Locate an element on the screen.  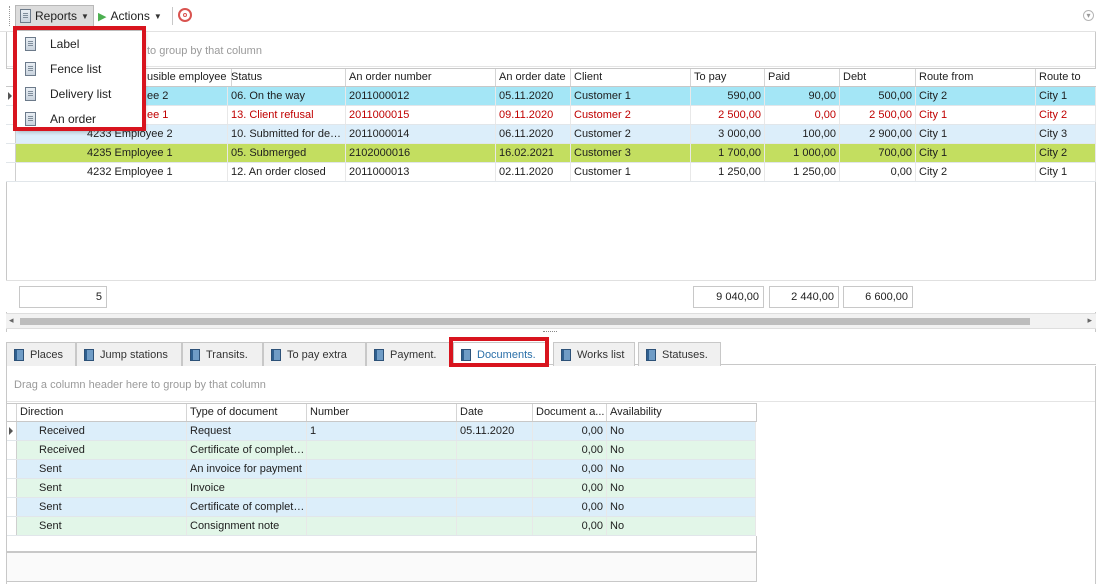
tab-works-list: Works list is located at coordinates (594, 354).